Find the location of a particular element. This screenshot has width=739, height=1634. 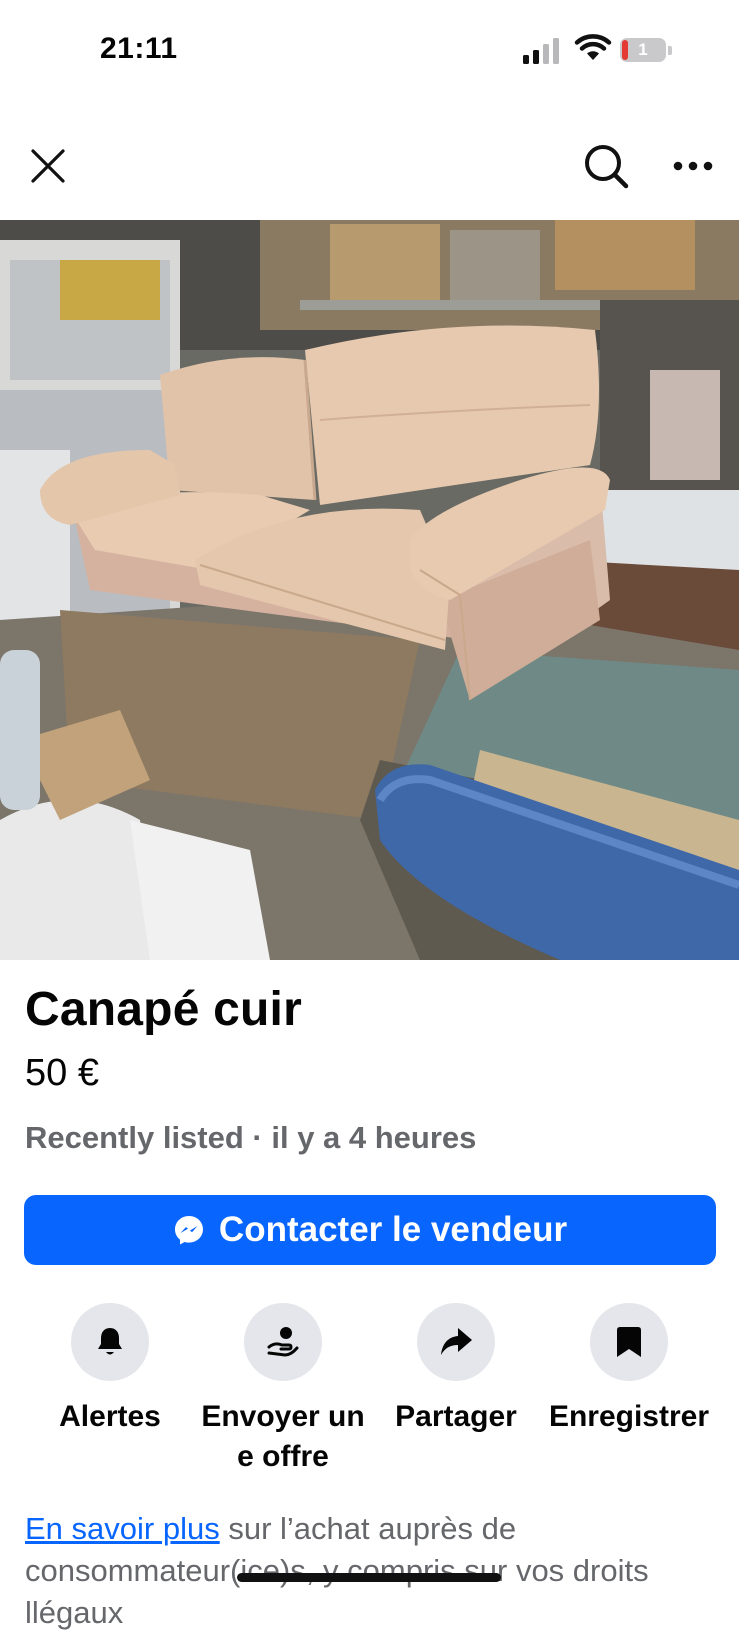

alerts-action-circle is located at coordinates (110, 1342).